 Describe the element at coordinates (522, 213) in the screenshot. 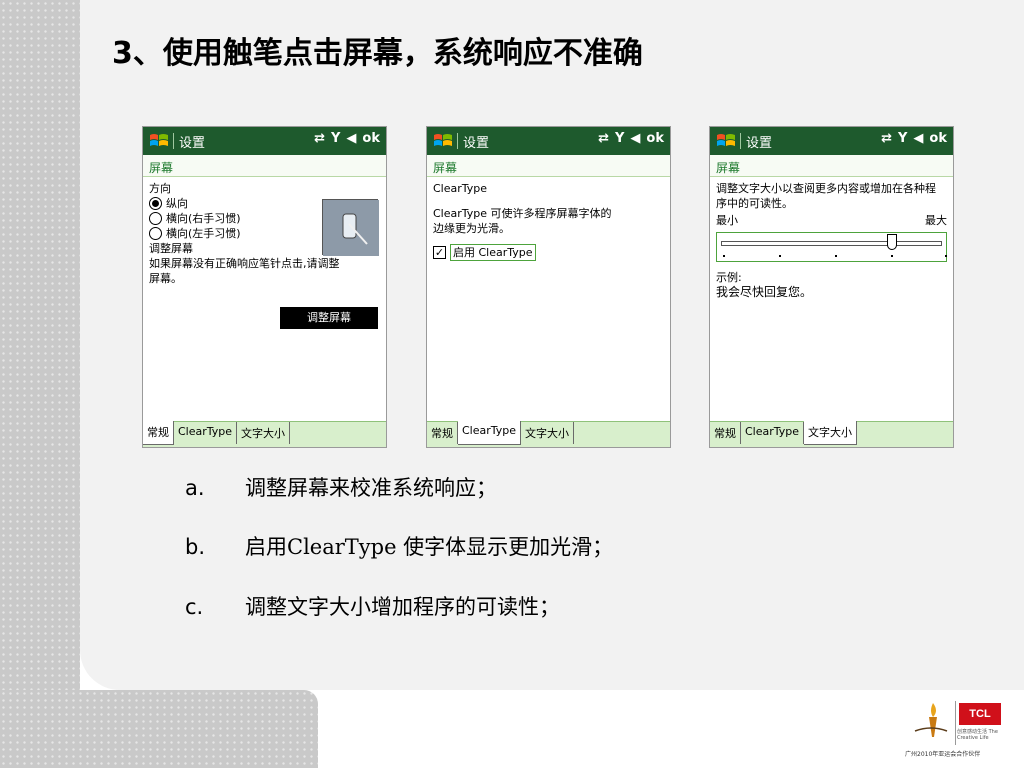

I see `cleartype-desc-1: ClearType 可使许多程序屏幕字体的` at that location.